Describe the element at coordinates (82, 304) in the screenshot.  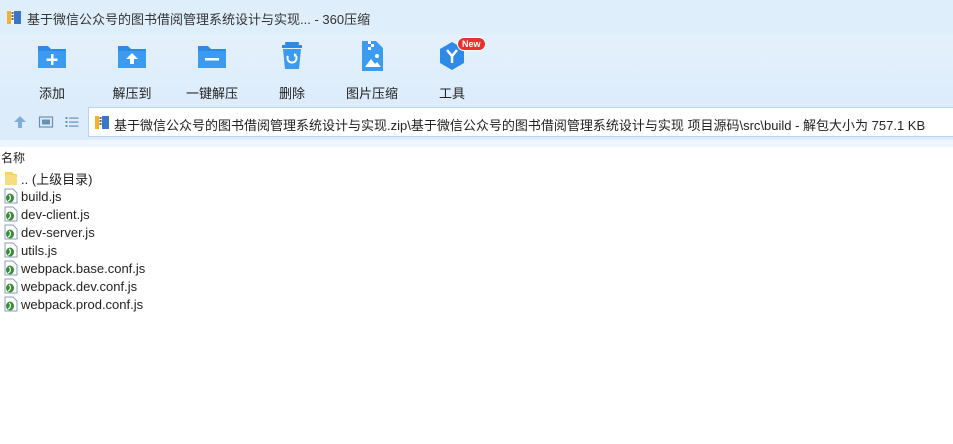
I see `list-item-name: webpack.prod.conf.js` at that location.